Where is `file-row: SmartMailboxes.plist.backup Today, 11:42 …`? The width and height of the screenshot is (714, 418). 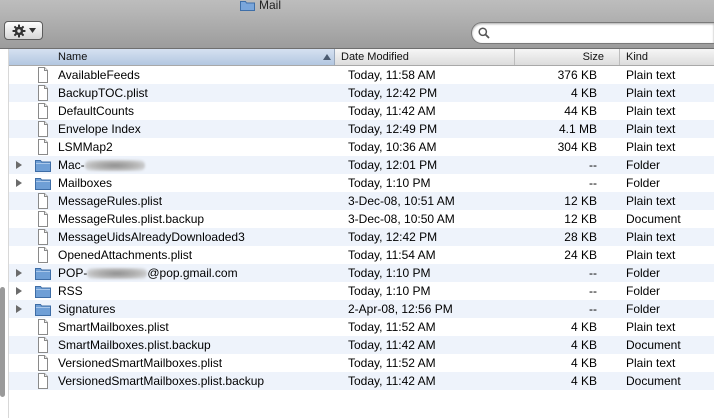 file-row: SmartMailboxes.plist.backup Today, 11:42 … is located at coordinates (361, 345).